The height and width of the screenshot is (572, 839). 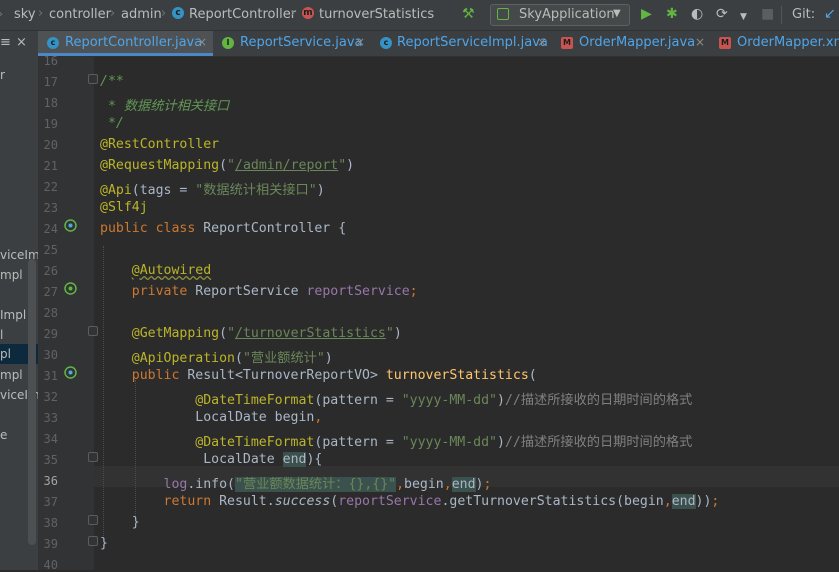 I want to click on line-number: 28, so click(x=50, y=313).